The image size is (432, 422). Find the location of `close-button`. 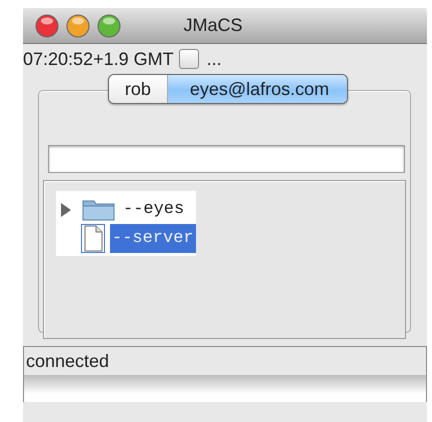

close-button is located at coordinates (47, 26).